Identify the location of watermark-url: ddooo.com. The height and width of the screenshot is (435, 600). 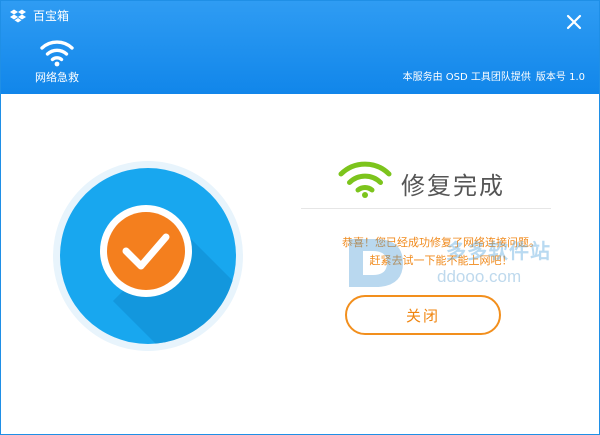
(479, 276).